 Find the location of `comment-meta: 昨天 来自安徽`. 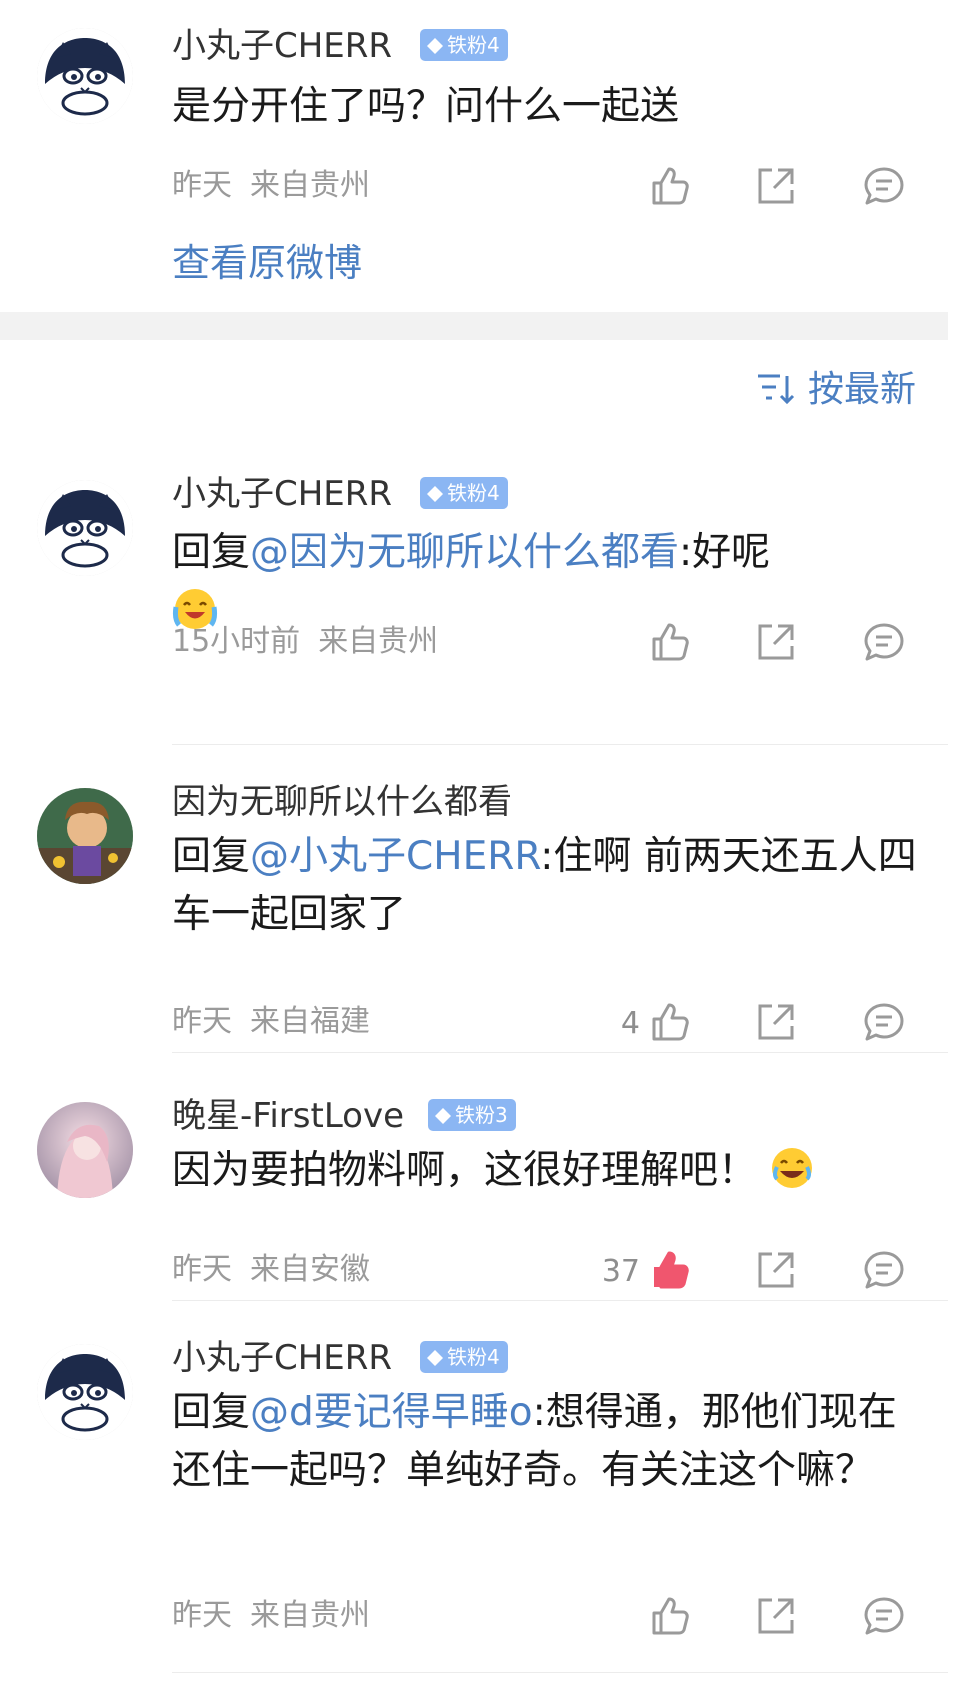

comment-meta: 昨天 来自安徽 is located at coordinates (271, 1270).